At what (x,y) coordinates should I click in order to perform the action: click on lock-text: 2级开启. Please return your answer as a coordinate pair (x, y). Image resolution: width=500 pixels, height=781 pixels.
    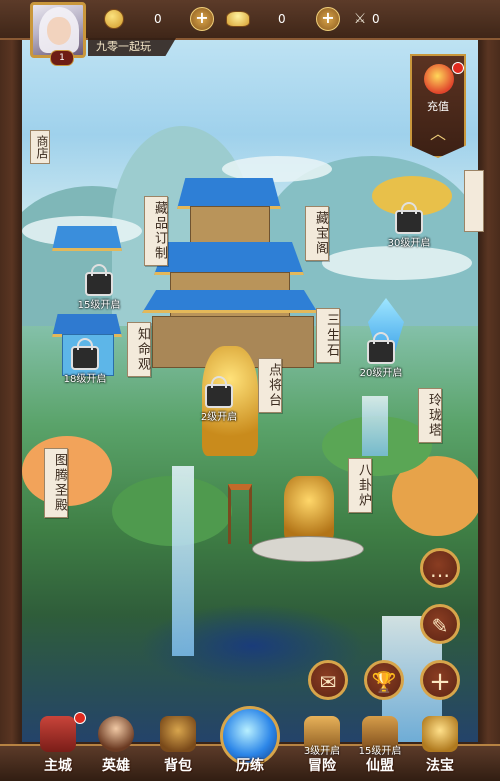
    Looking at the image, I should click on (219, 417).